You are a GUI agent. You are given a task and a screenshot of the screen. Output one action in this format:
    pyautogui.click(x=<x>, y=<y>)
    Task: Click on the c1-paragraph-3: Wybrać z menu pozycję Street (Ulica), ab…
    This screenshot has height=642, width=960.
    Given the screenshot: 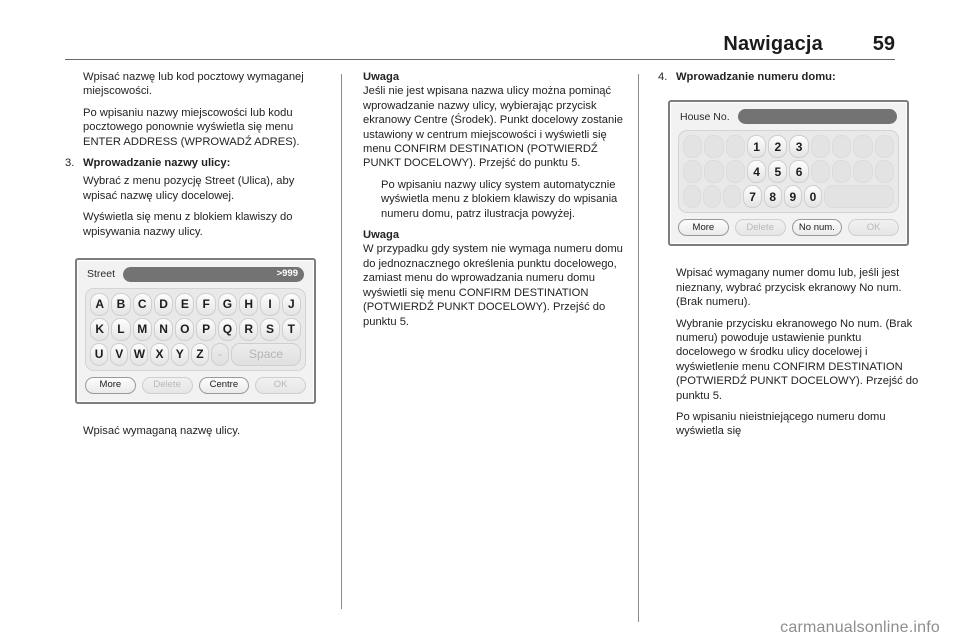 What is the action you would take?
    pyautogui.click(x=189, y=188)
    